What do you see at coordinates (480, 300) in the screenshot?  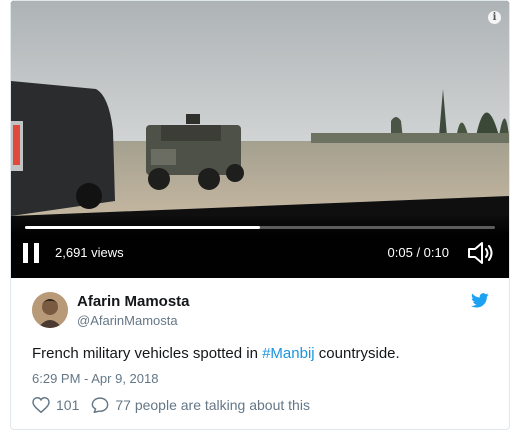 I see `twitter-bird-icon` at bounding box center [480, 300].